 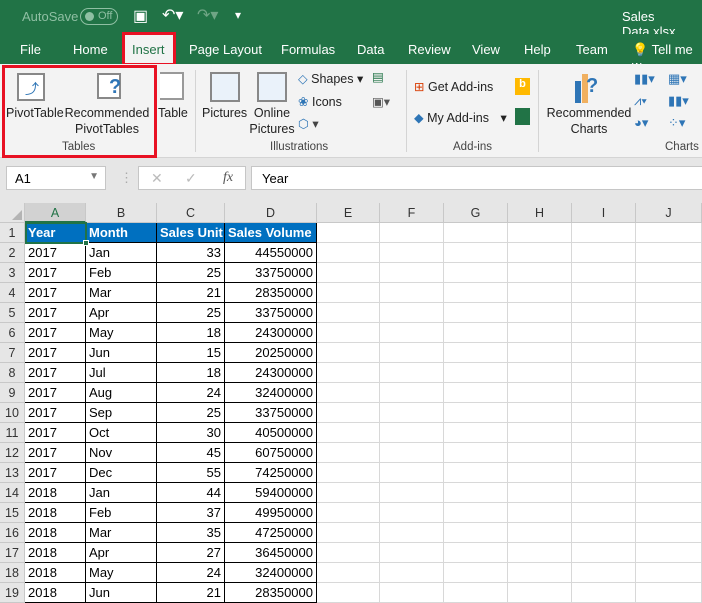 I want to click on pictures-button: Pictures, so click(x=224, y=113).